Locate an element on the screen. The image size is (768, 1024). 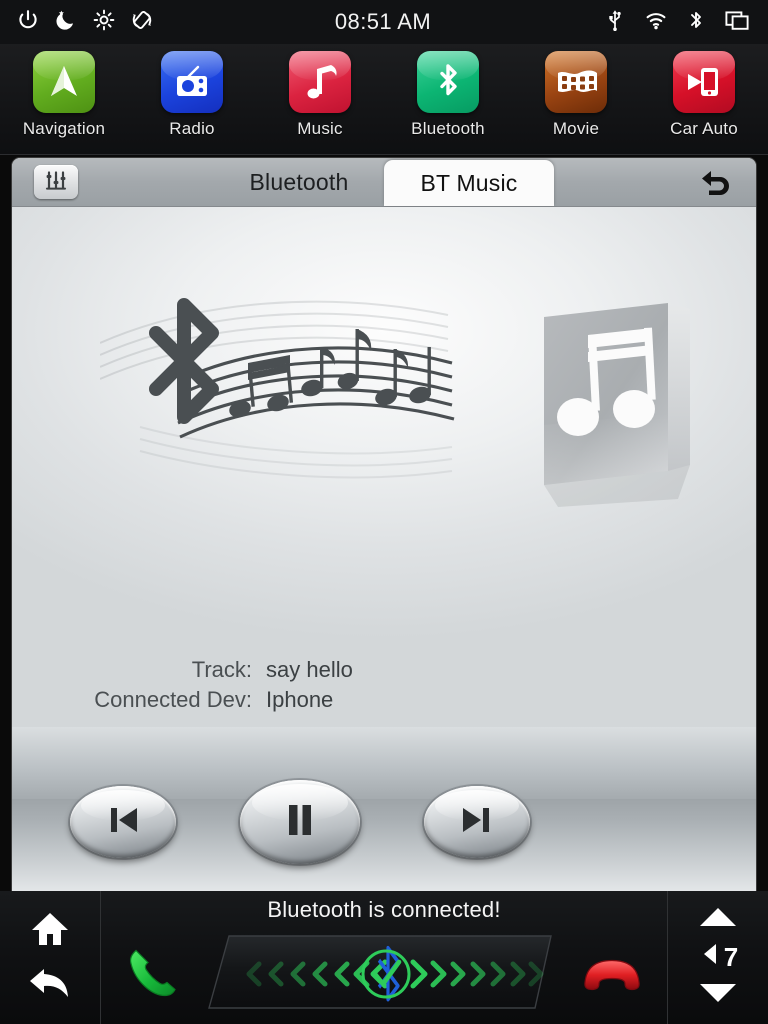
home-icon is located at coordinates (50, 932).